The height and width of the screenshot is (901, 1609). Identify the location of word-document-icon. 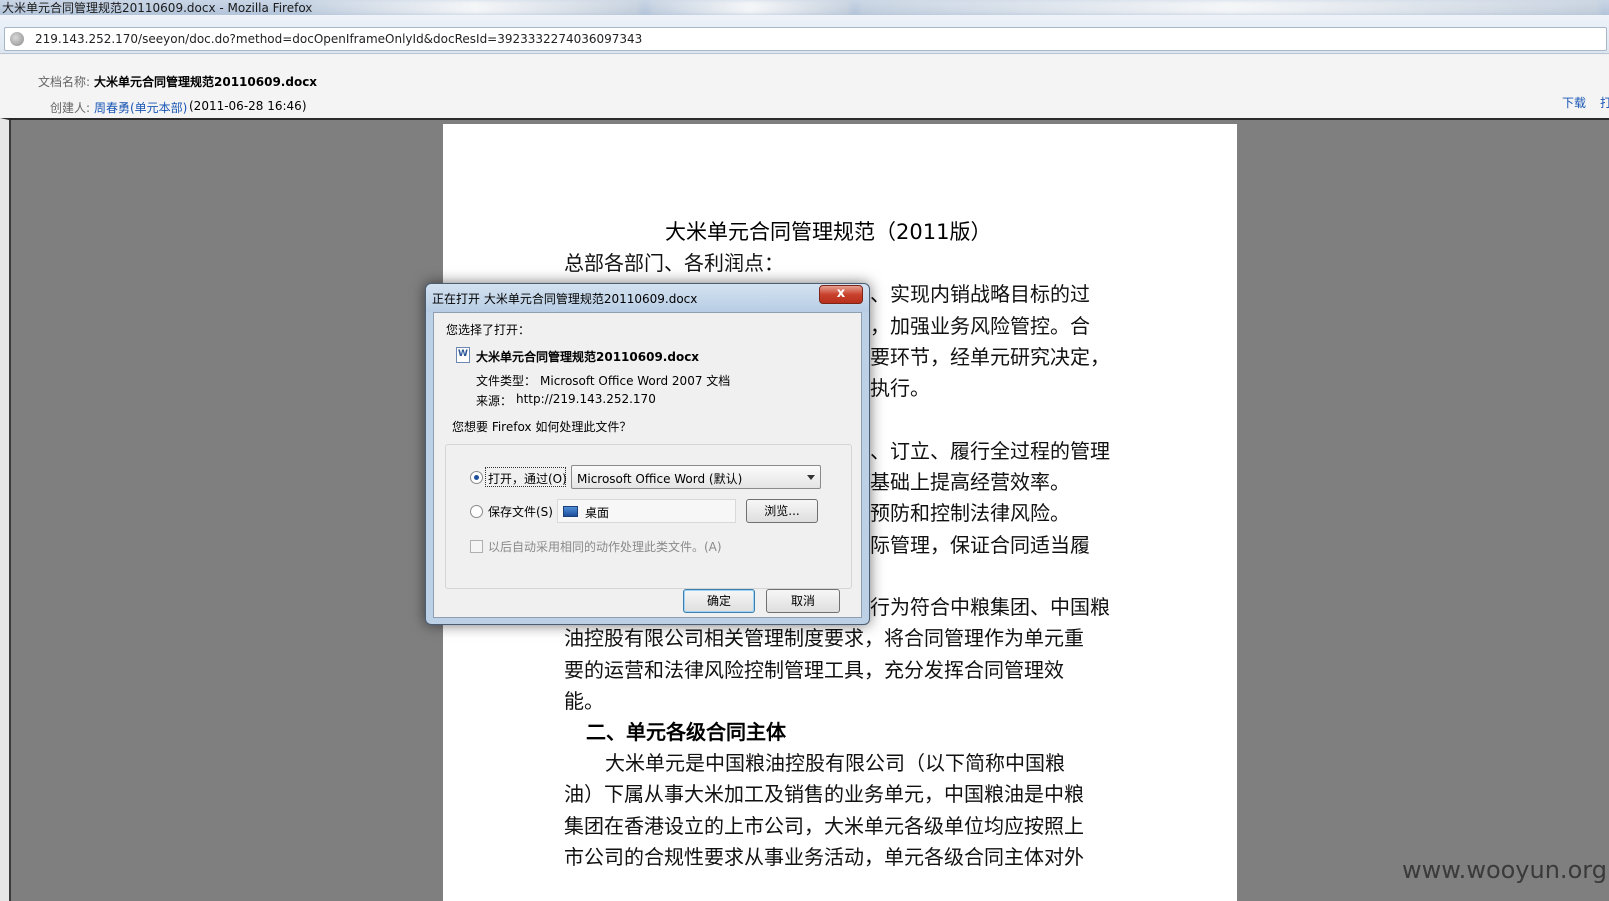
(463, 355).